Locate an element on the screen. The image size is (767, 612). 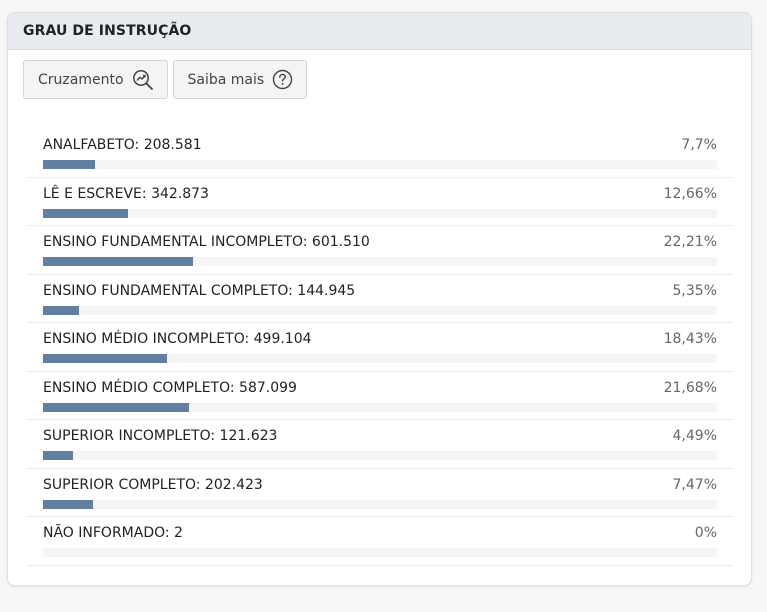
list-item: SUPERIOR INCOMPLETO: 121.623 4,49% is located at coordinates (380, 444).